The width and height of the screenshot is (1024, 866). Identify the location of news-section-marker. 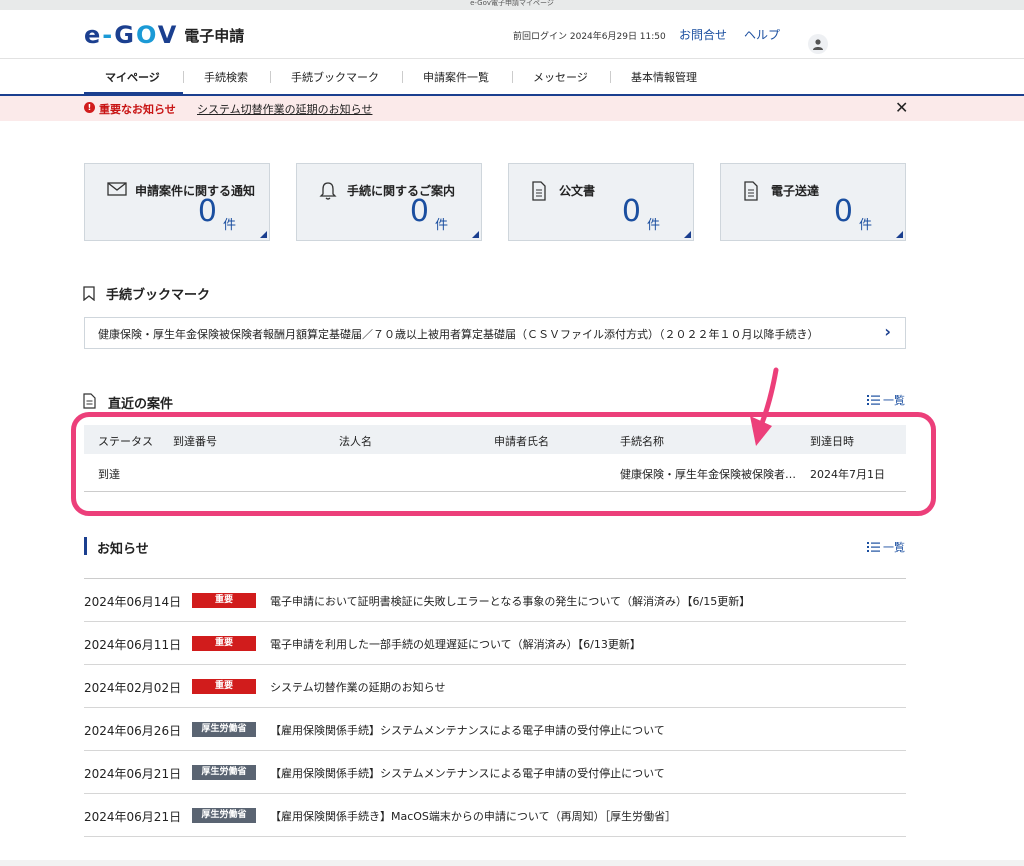
(85, 546).